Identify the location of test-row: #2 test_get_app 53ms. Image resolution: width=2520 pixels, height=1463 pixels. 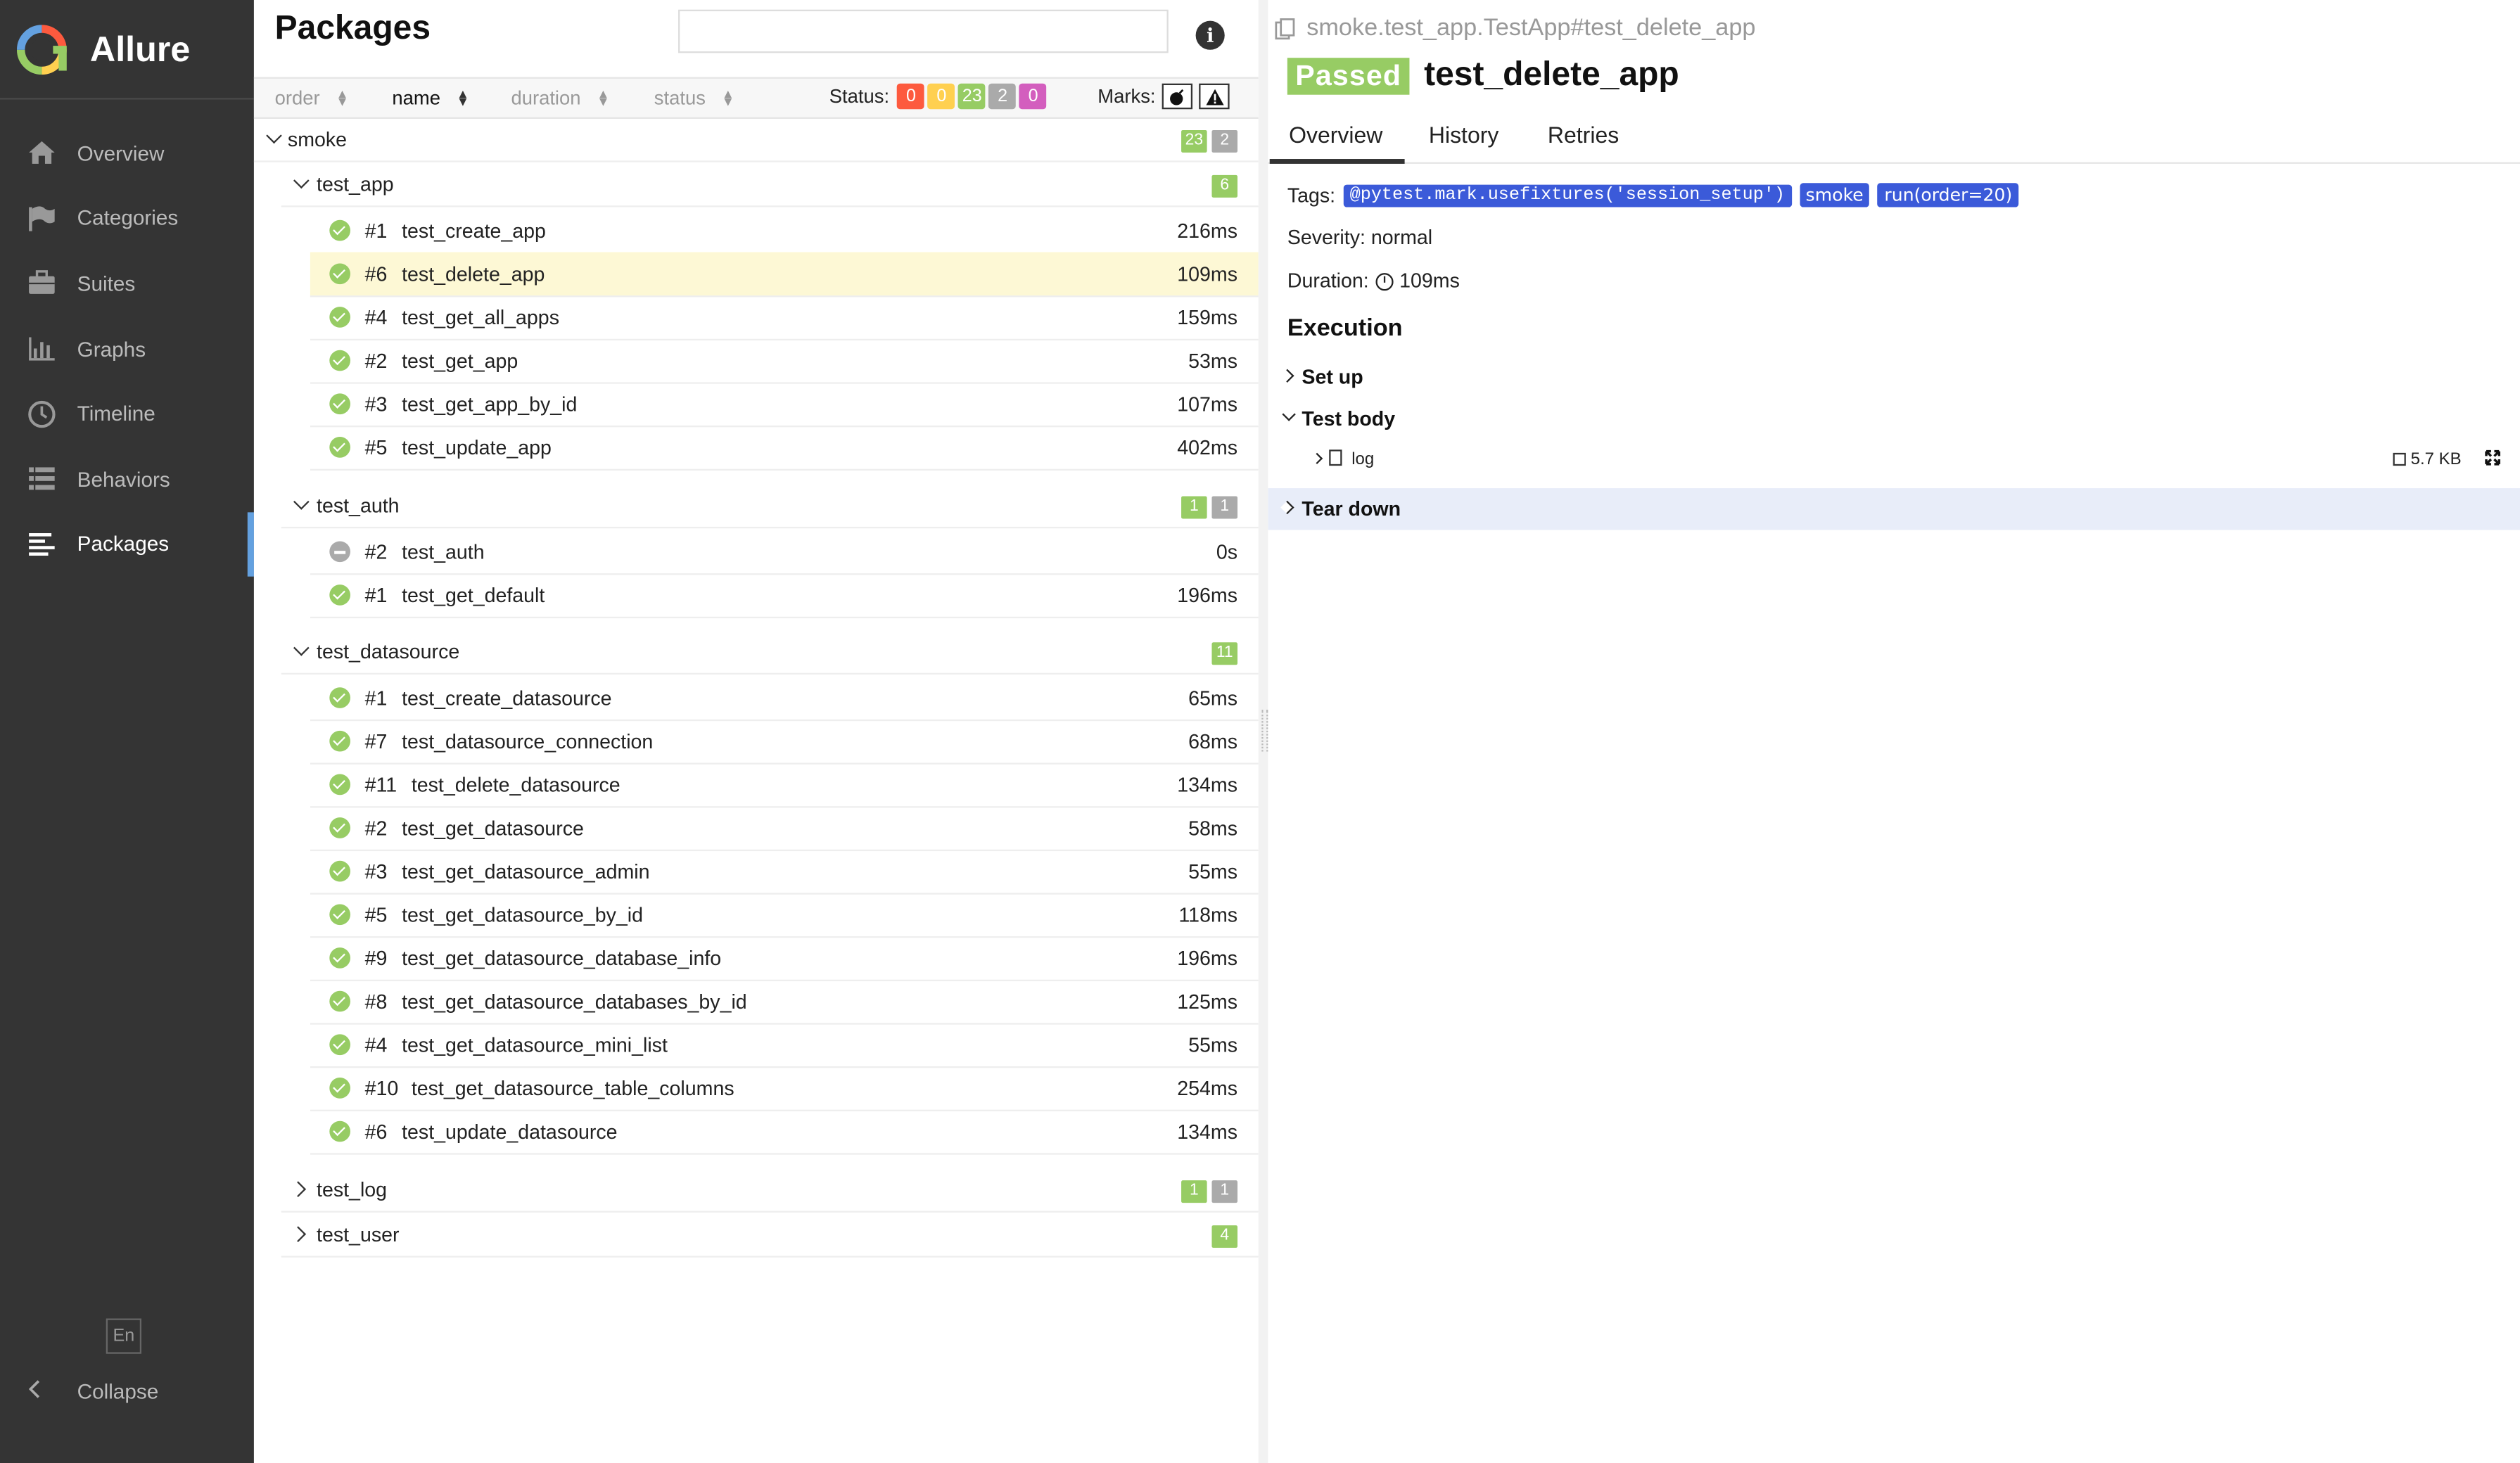
(757, 362).